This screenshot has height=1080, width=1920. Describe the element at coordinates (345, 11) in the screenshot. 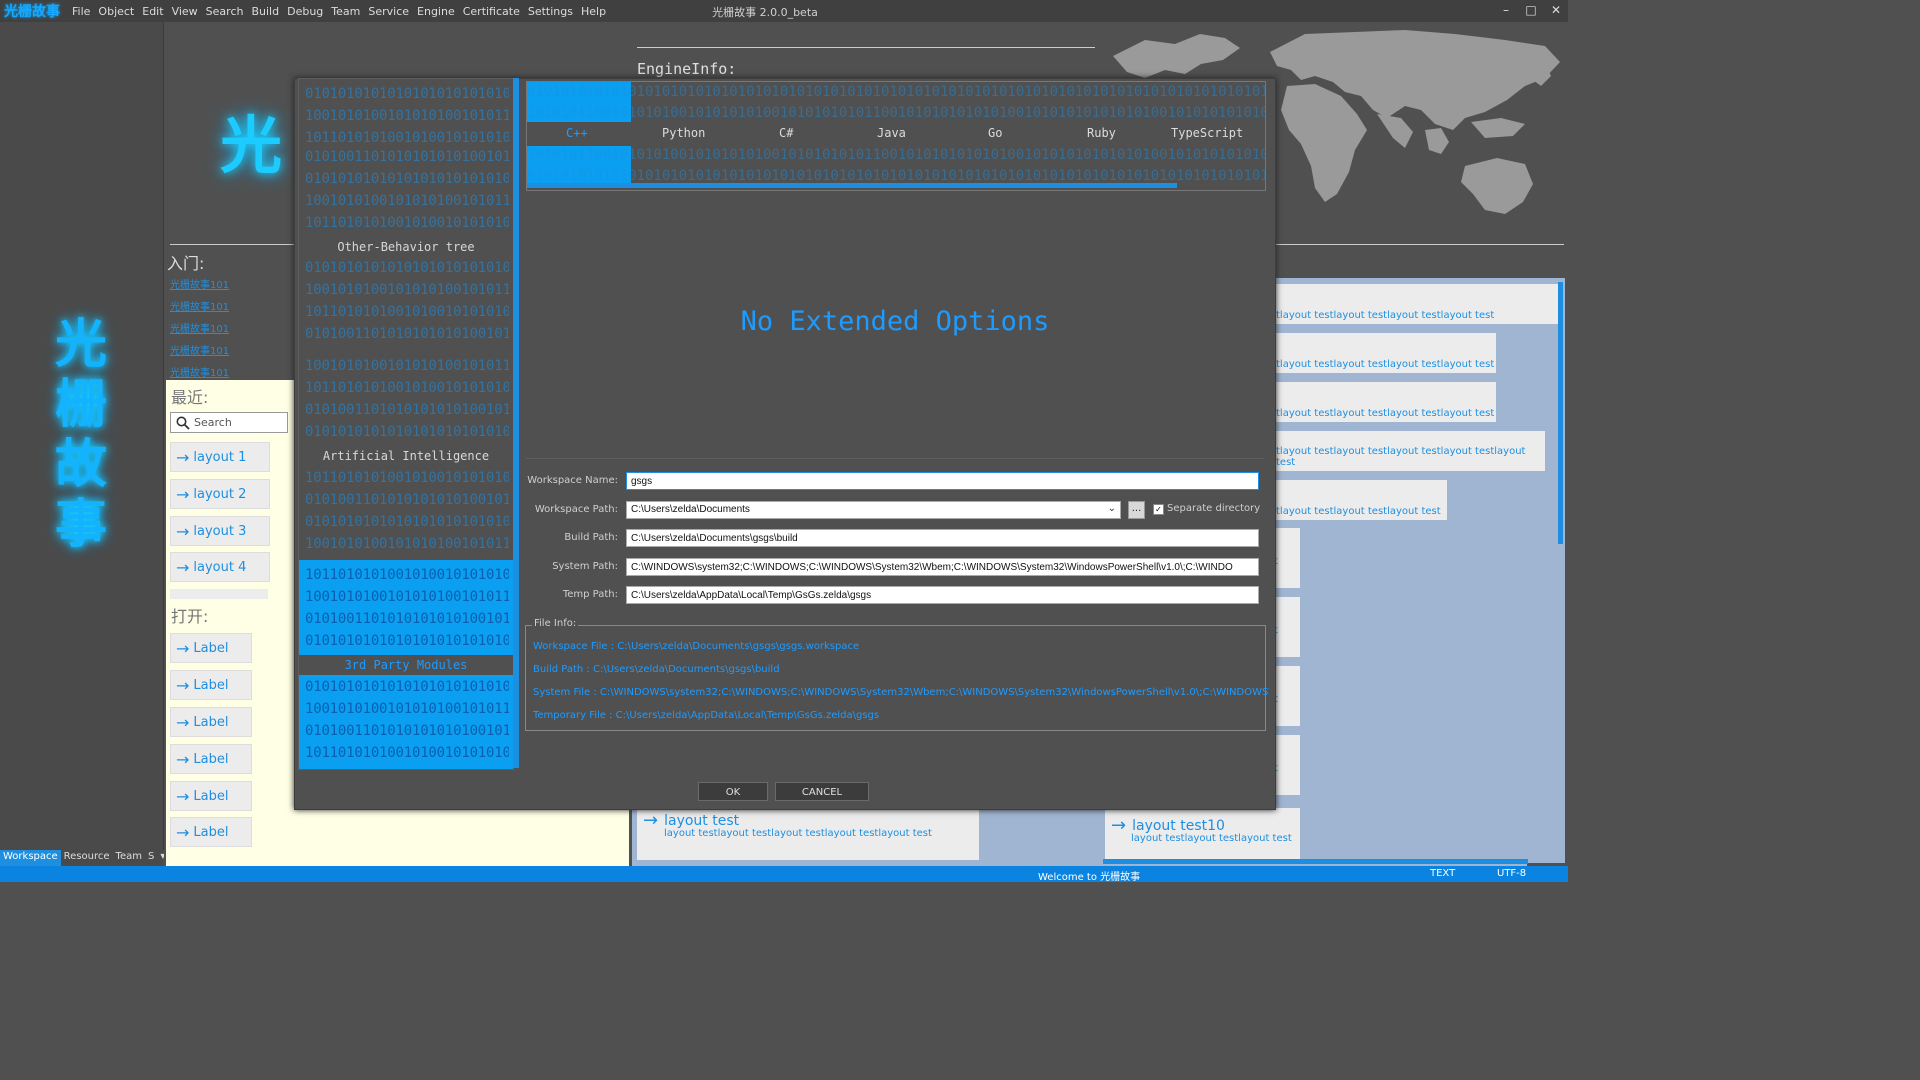

I see `menu-team: Team` at that location.